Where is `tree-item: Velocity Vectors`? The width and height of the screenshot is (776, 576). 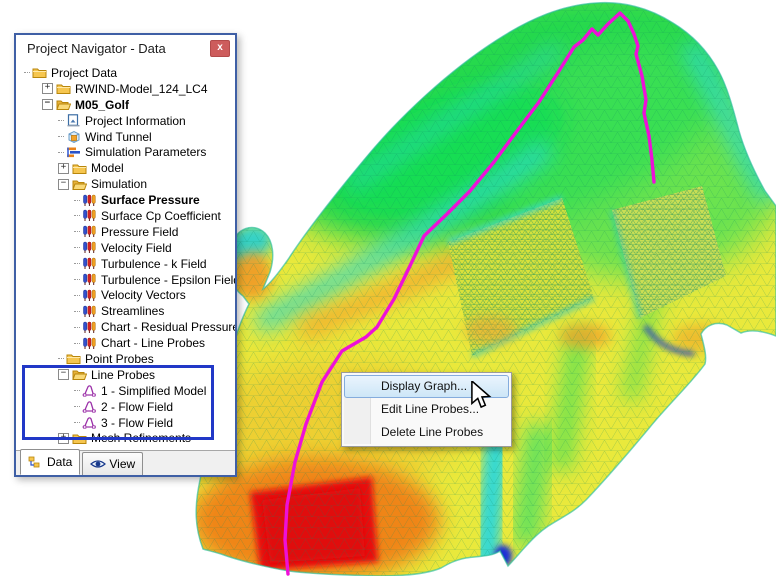
tree-item: Velocity Vectors is located at coordinates (125, 295).